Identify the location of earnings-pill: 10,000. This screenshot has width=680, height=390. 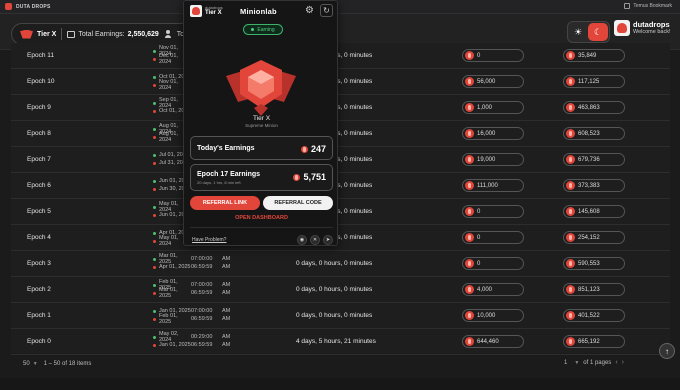
(493, 315).